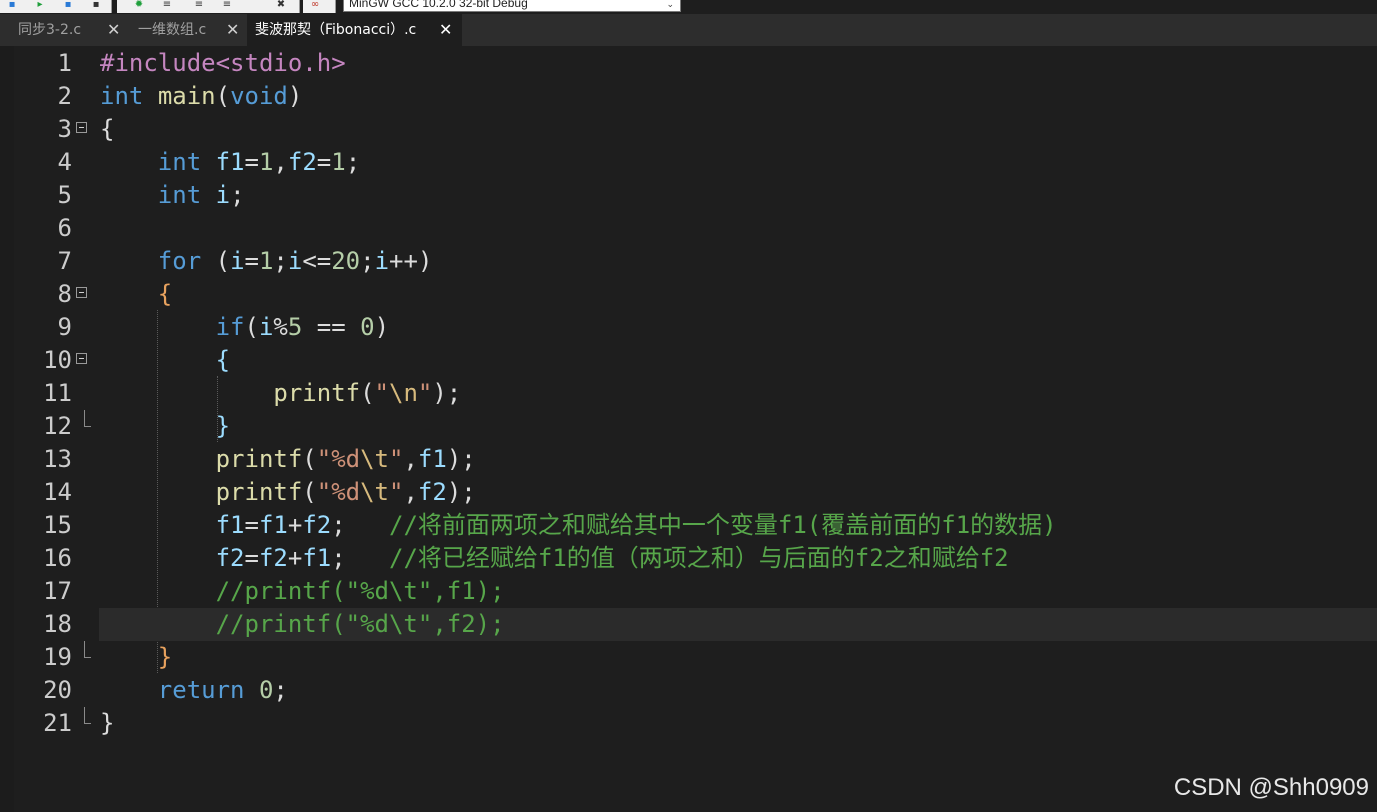 The height and width of the screenshot is (812, 1377). What do you see at coordinates (410, 492) in the screenshot?
I see `code-token: ,` at bounding box center [410, 492].